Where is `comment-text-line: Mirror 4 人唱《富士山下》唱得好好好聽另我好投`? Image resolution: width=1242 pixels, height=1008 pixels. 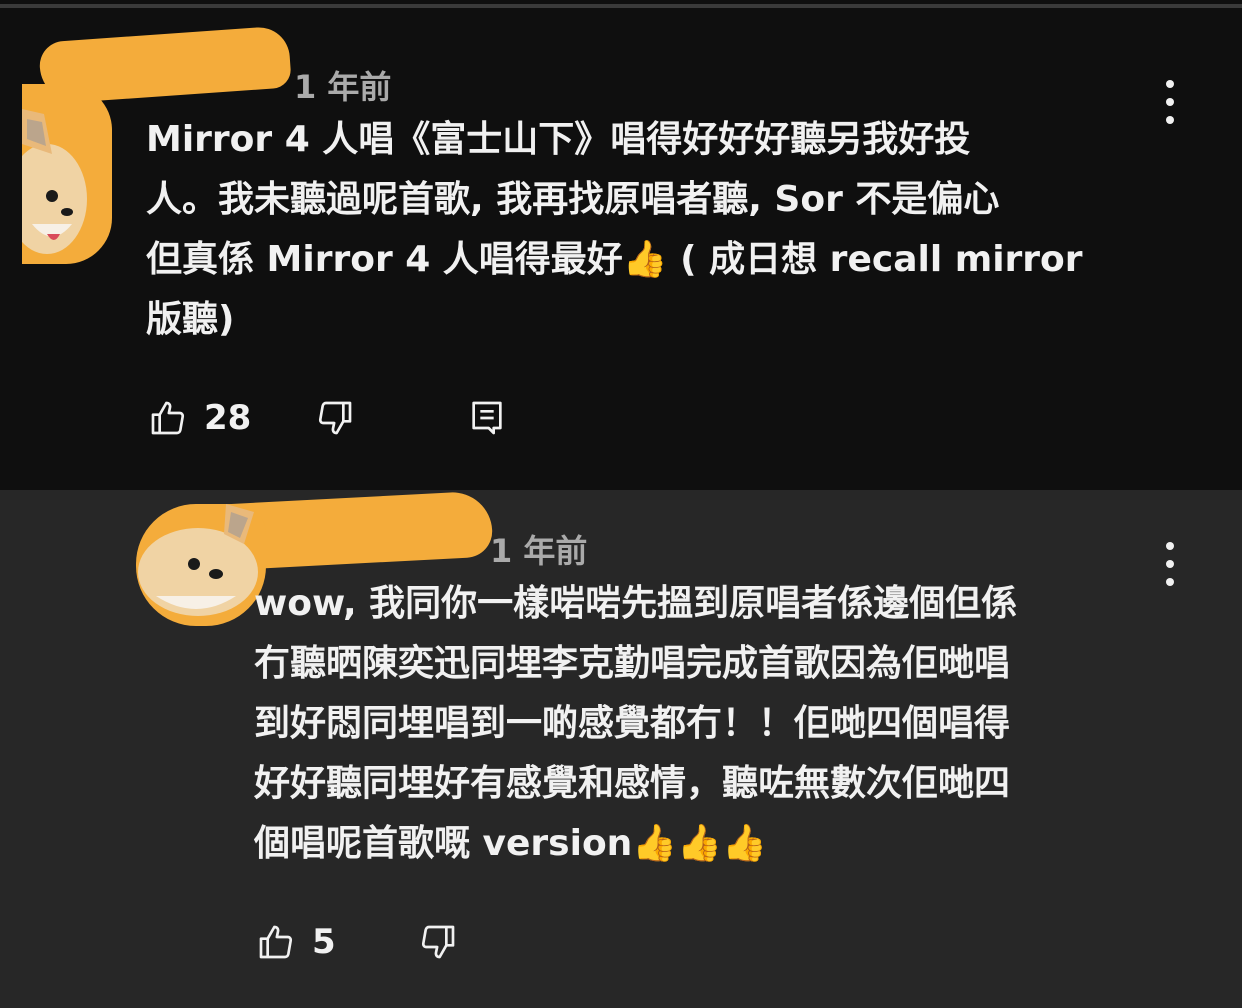
comment-text-line: Mirror 4 人唱《富士山下》唱得好好好聽另我好投 is located at coordinates (558, 139).